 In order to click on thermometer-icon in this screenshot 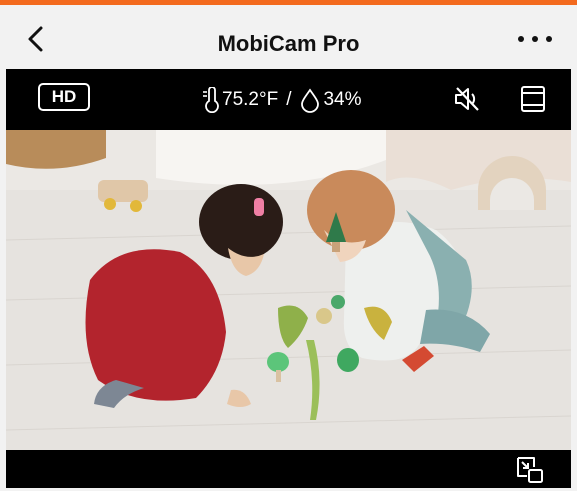, I will do `click(211, 100)`.